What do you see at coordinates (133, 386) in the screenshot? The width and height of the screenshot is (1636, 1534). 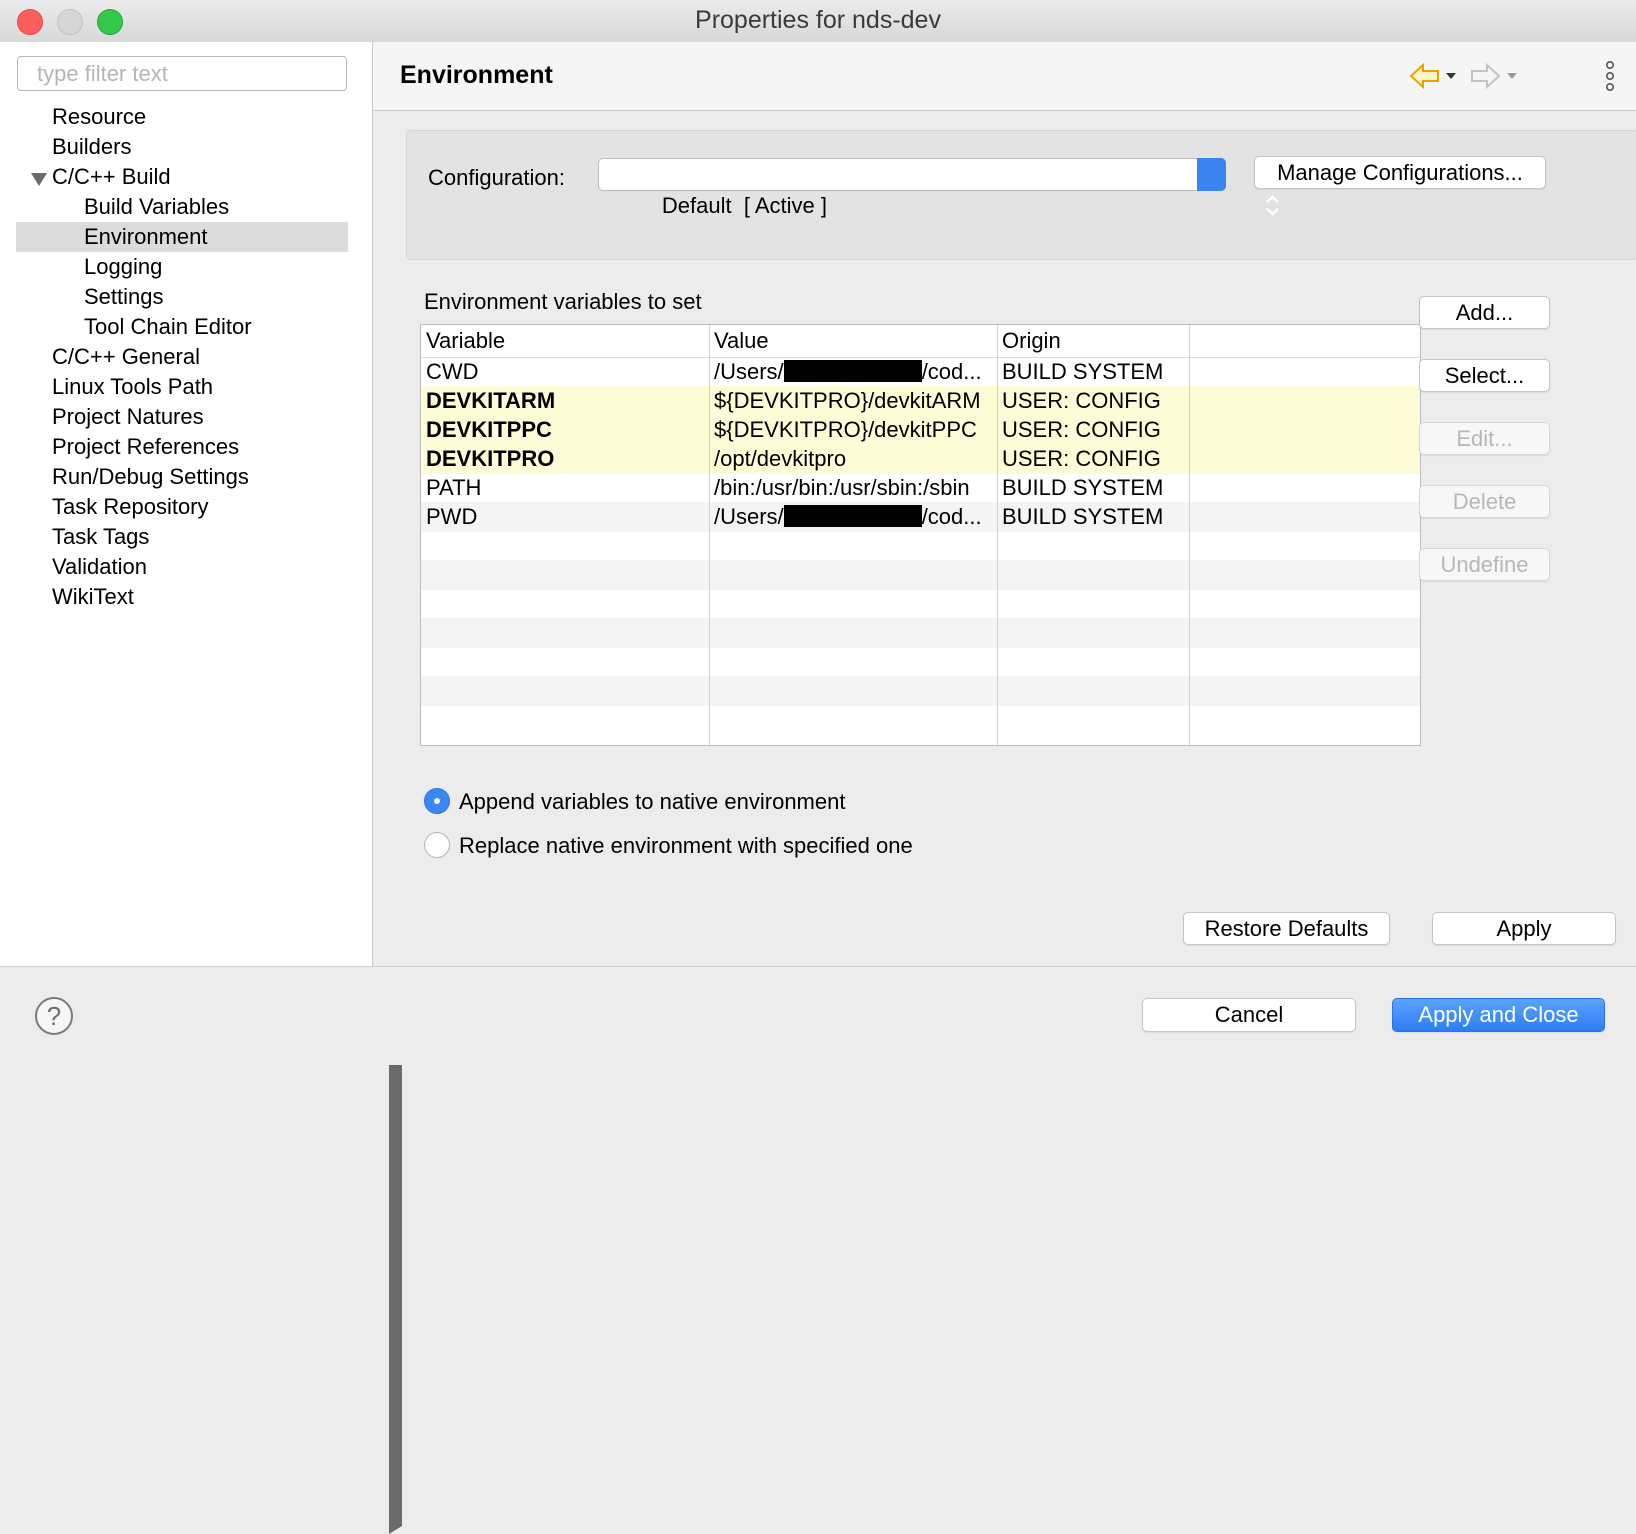 I see `tree-item-label: Linux Tools Path` at bounding box center [133, 386].